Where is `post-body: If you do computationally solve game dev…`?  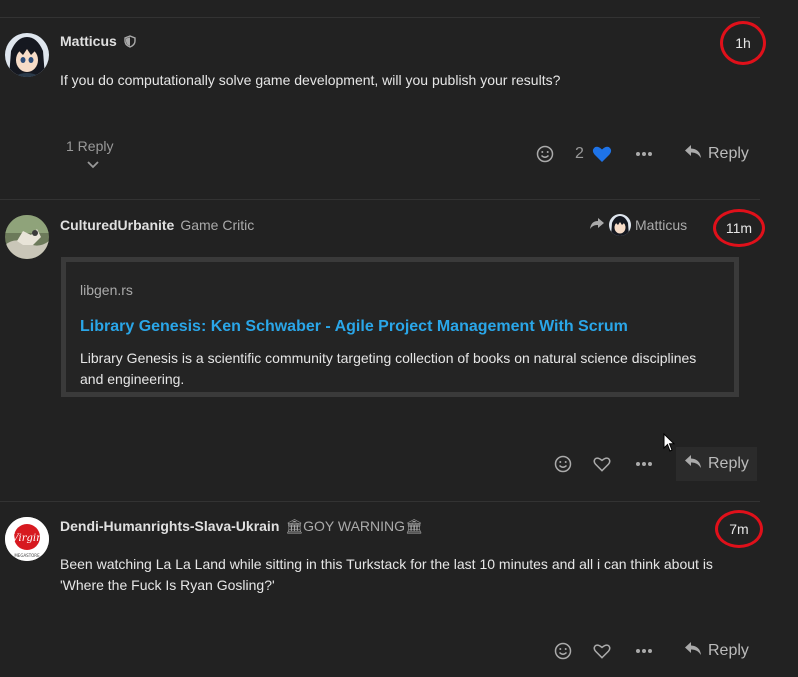 post-body: If you do computationally solve game dev… is located at coordinates (310, 80).